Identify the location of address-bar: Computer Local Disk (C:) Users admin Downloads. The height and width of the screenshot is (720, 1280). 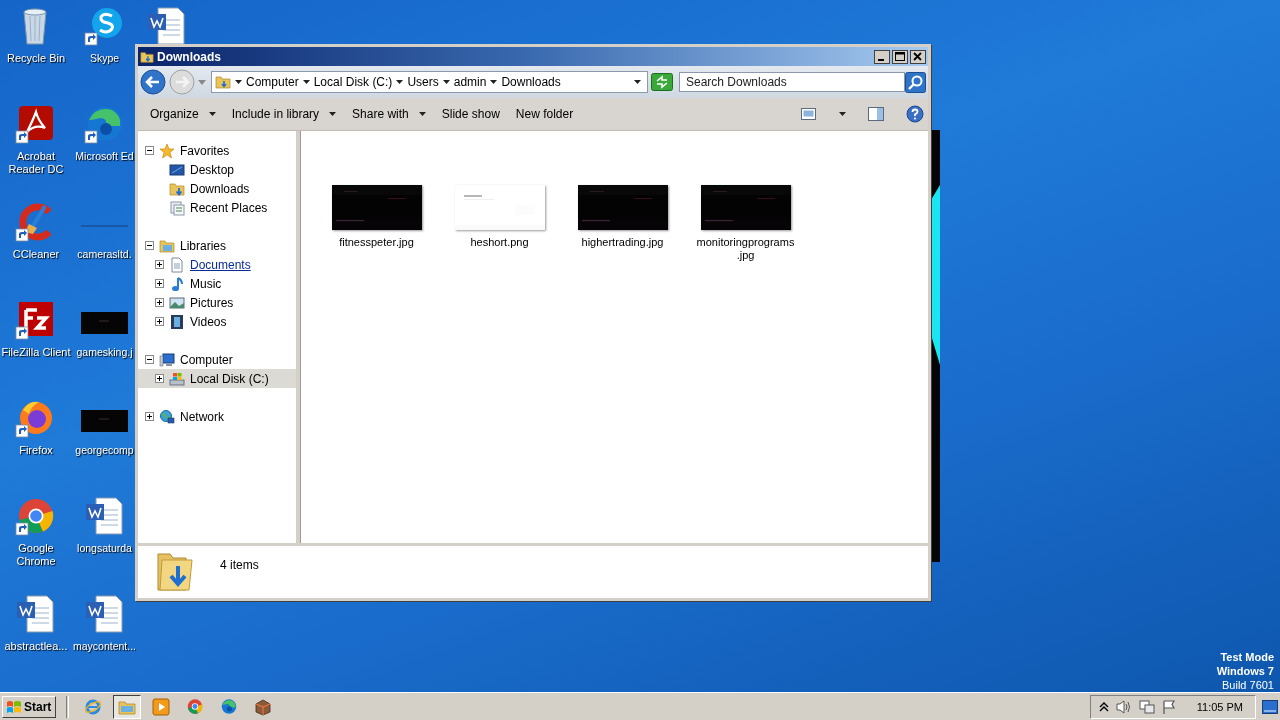
(429, 82).